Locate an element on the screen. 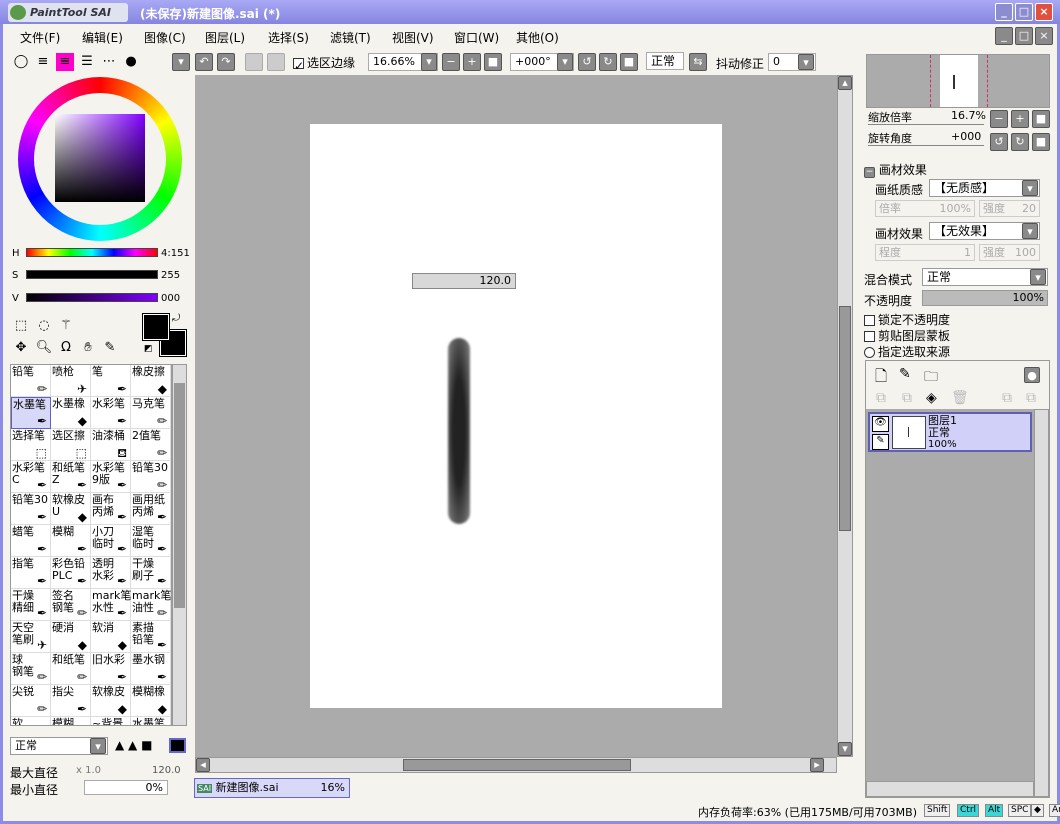 This screenshot has height=824, width=1060. nav-rotate-right: ↻ is located at coordinates (1020, 142).